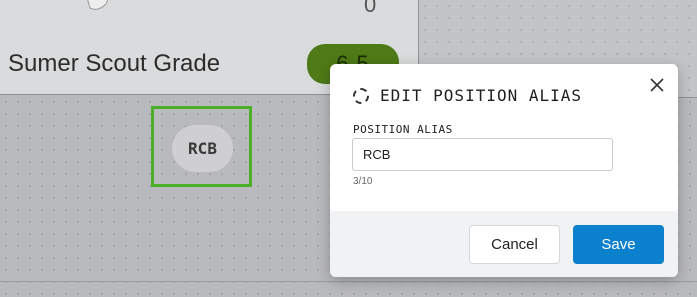 This screenshot has width=697, height=297. I want to click on position-alias-label: POSITION ALIAS, so click(403, 129).